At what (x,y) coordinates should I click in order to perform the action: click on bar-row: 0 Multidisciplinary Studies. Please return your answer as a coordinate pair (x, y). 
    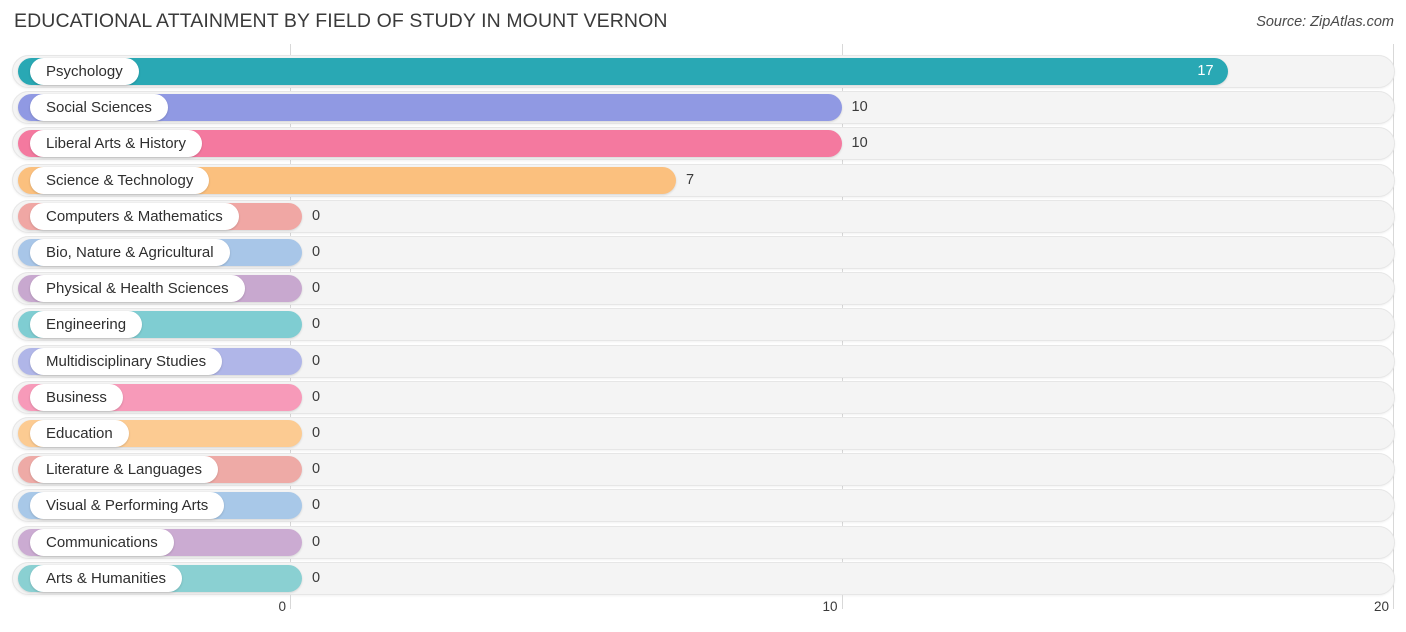
    Looking at the image, I should click on (703, 361).